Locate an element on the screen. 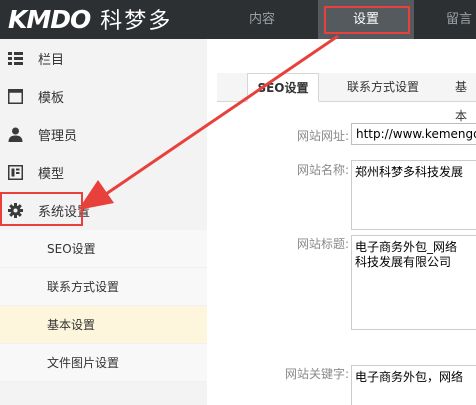 The width and height of the screenshot is (476, 405). system-settings-highlight-box is located at coordinates (41, 209).